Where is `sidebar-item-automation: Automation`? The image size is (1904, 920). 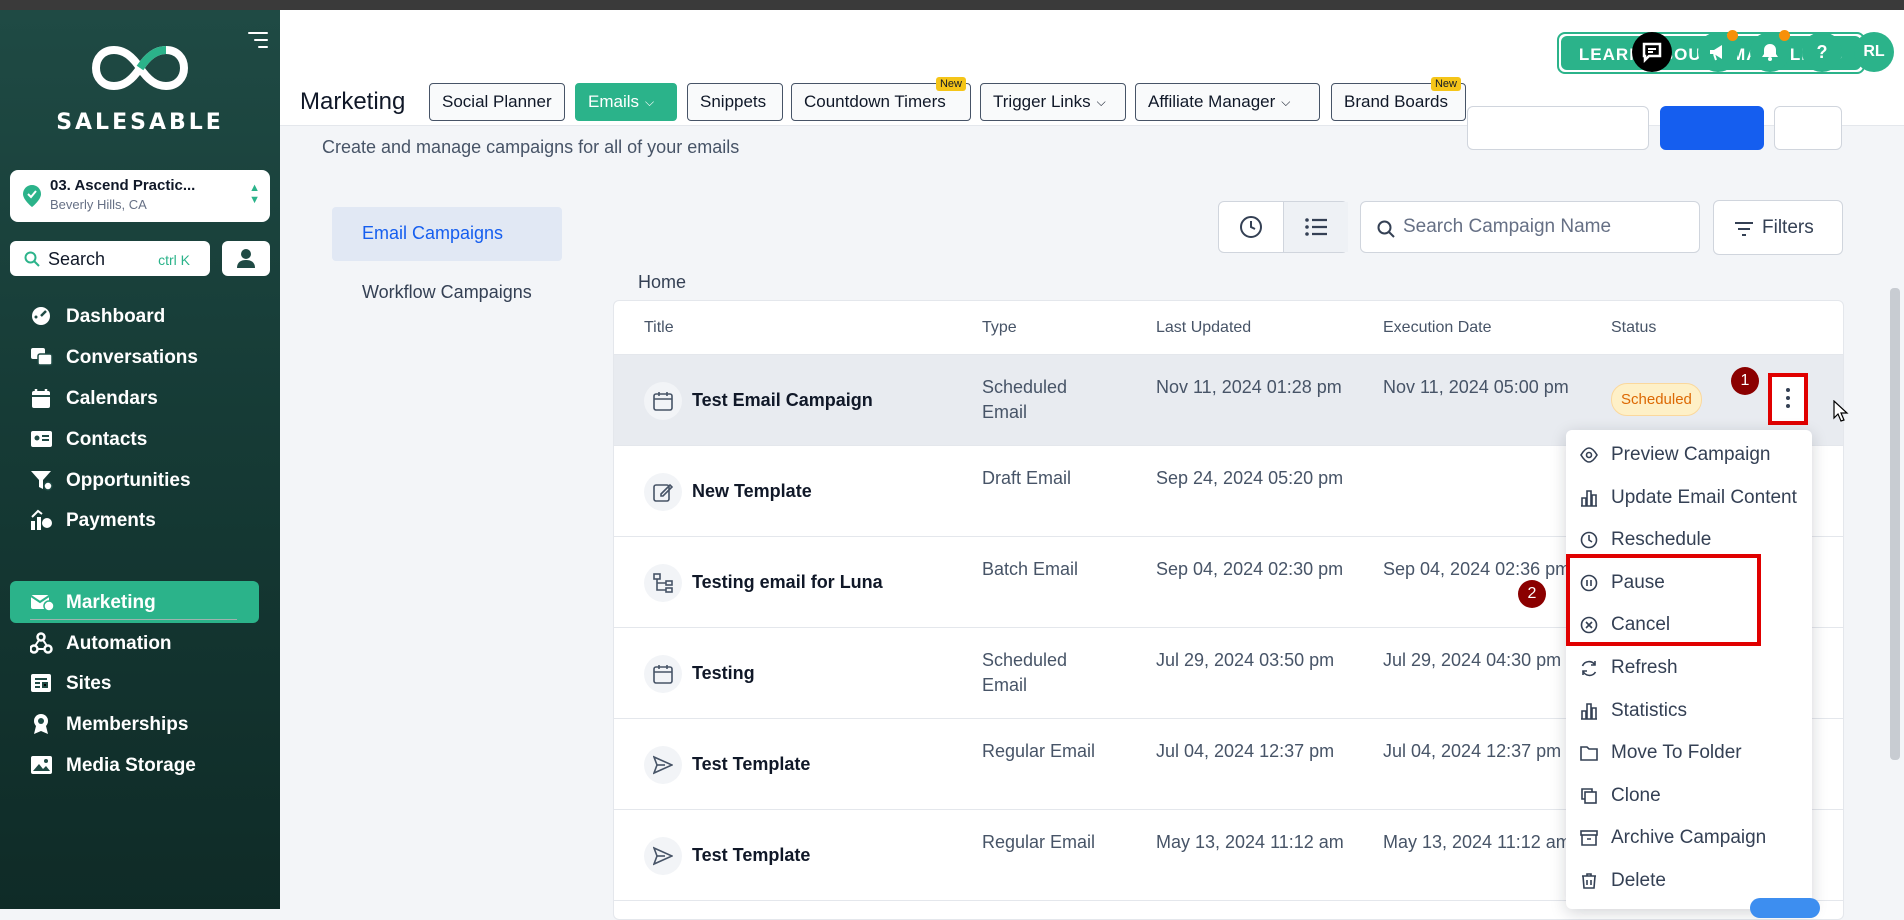
sidebar-item-automation: Automation is located at coordinates (134, 643).